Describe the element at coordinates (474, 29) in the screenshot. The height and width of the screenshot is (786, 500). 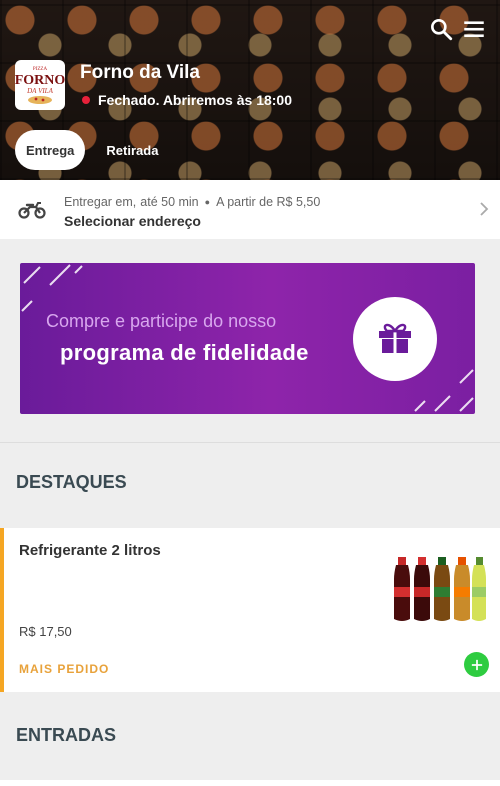
I see `menu-icon` at that location.